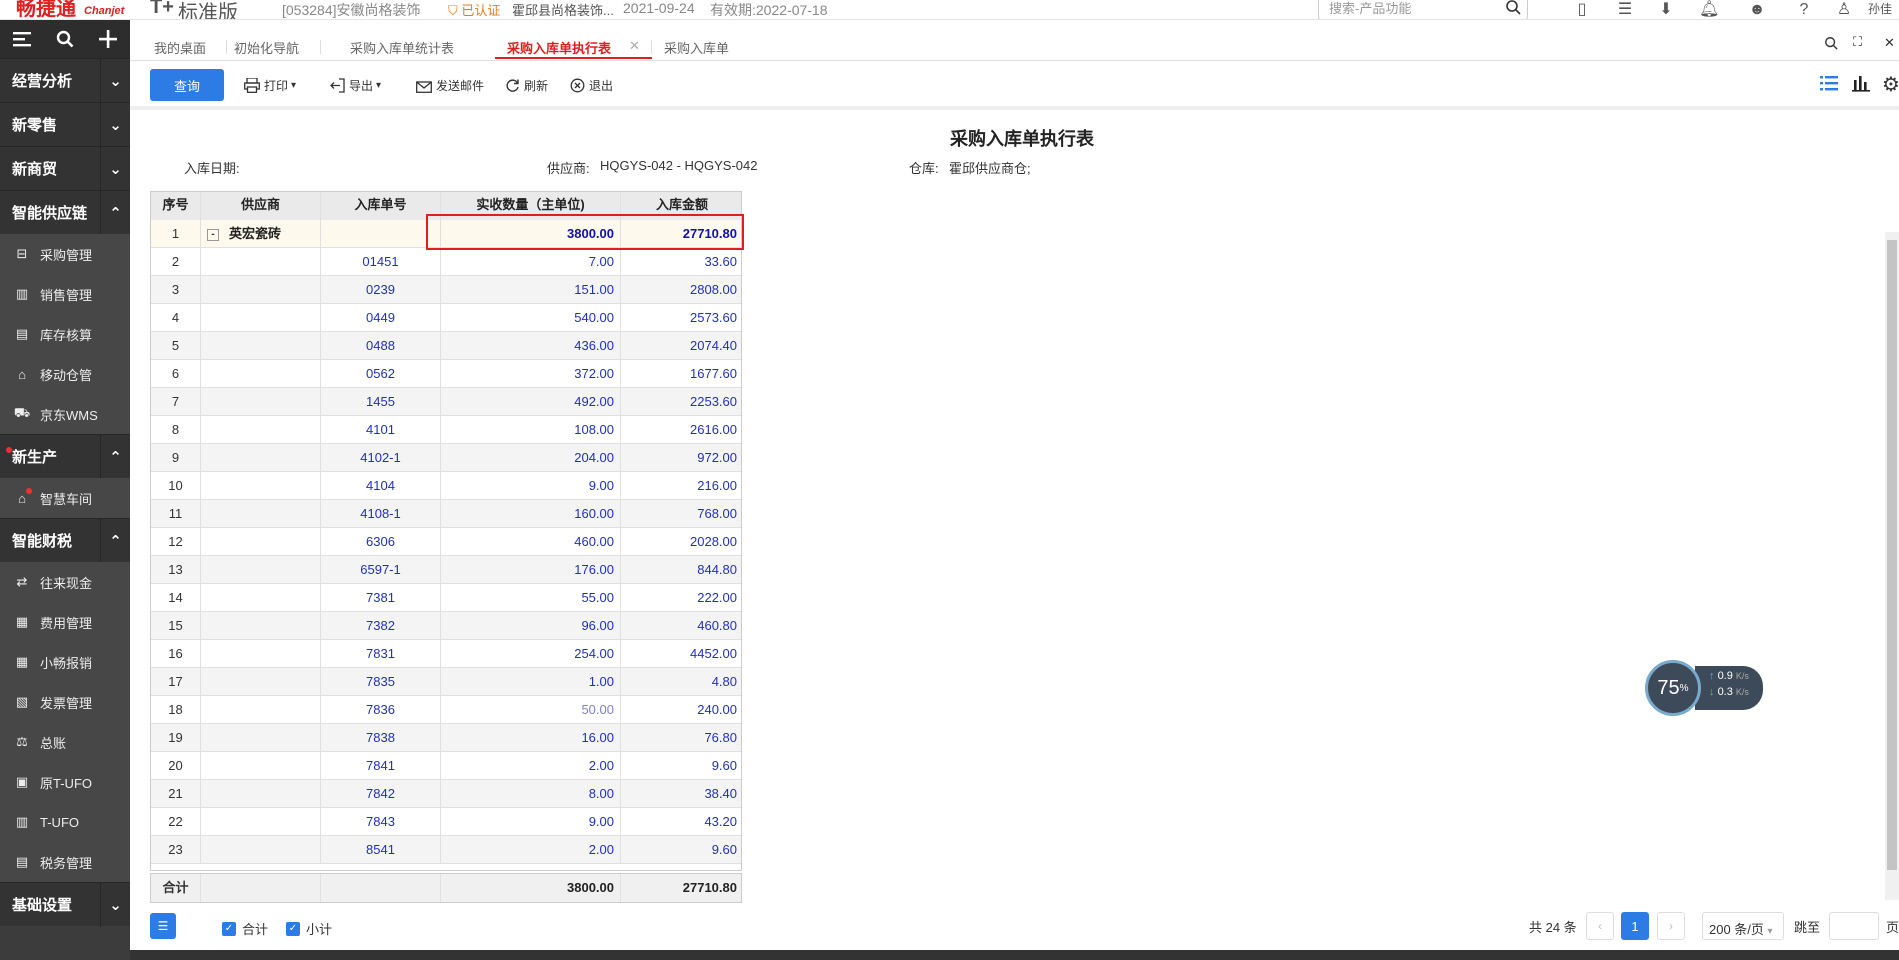  Describe the element at coordinates (65, 904) in the screenshot. I see `sidebar-group-basic-settings: 基础设置 ⌄` at that location.